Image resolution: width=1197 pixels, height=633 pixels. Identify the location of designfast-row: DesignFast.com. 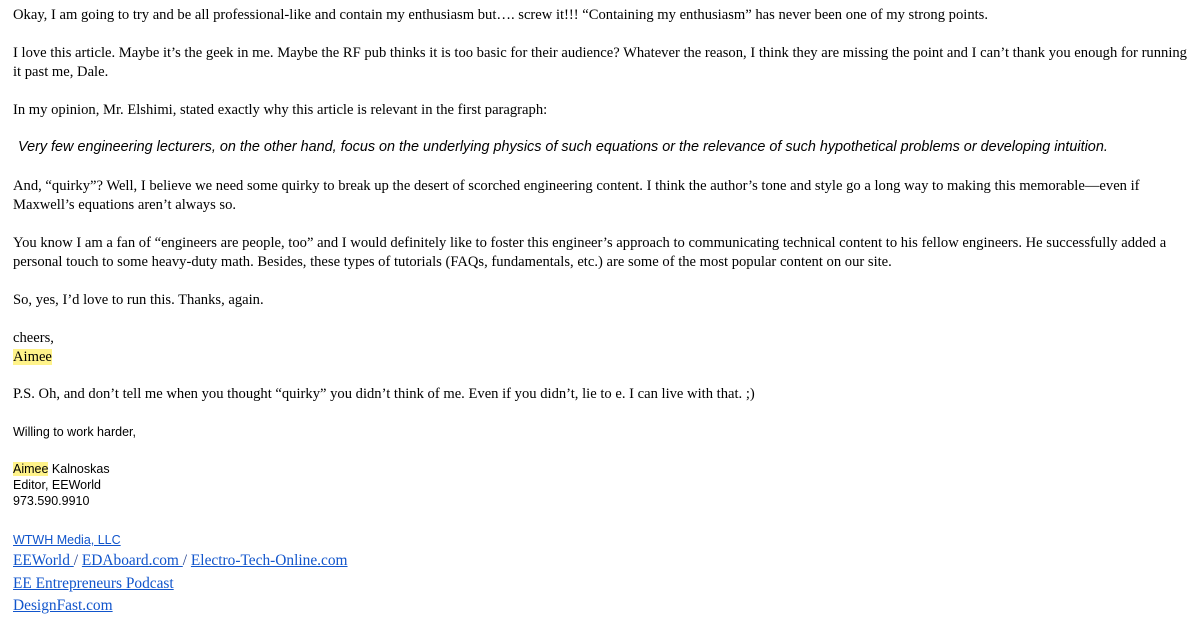
(180, 606).